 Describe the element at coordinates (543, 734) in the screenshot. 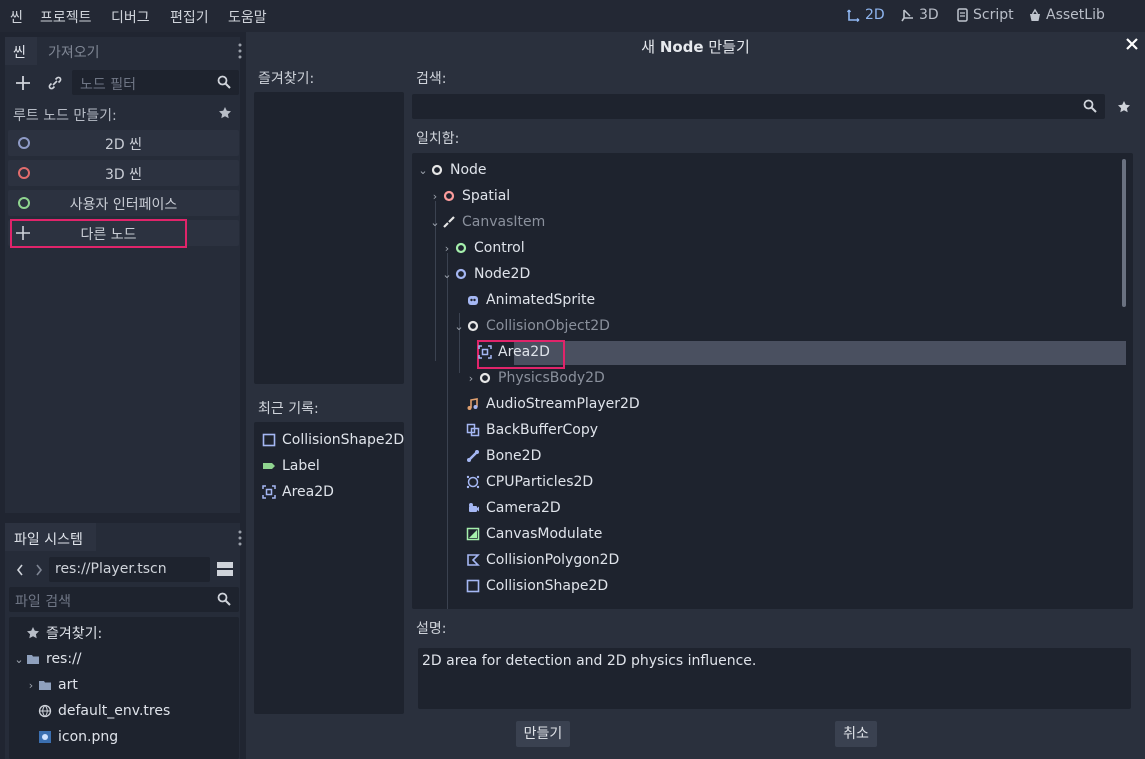

I see `create-button: 만들기` at that location.